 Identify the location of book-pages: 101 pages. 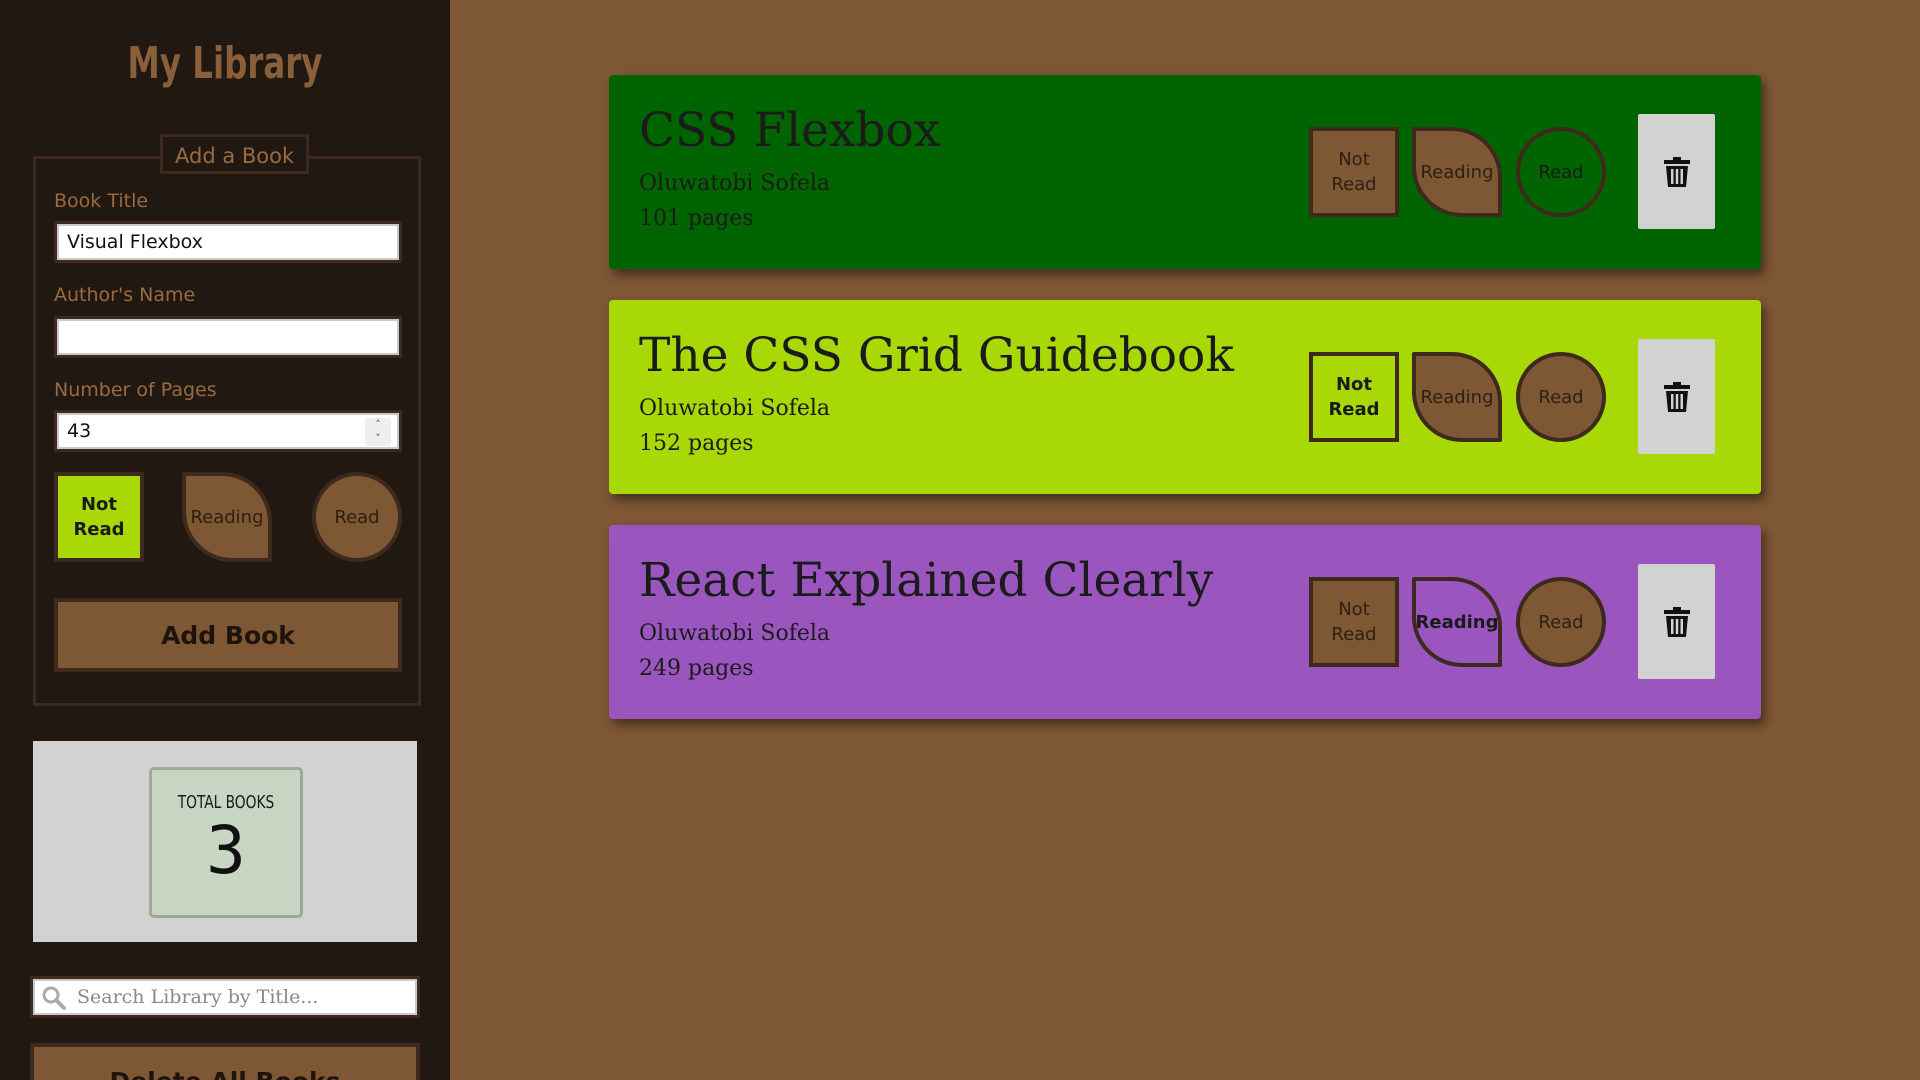
(696, 218).